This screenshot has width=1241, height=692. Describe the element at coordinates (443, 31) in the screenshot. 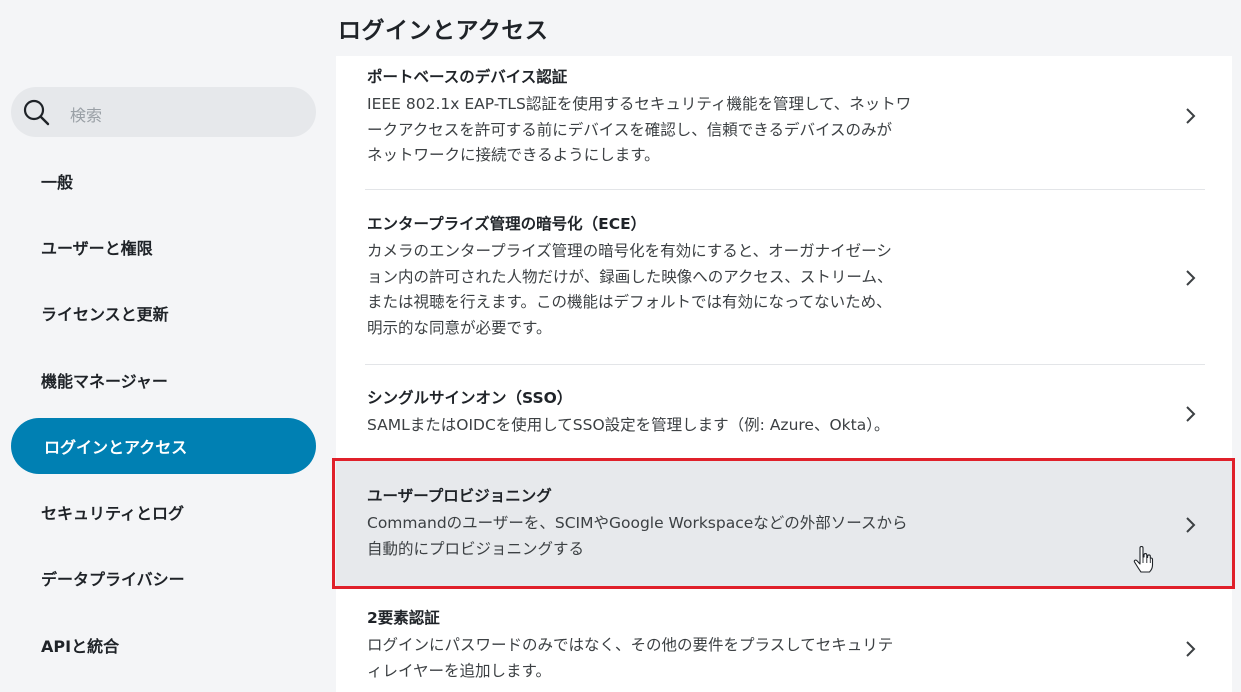

I see `page-title: ログインとアクセス` at that location.